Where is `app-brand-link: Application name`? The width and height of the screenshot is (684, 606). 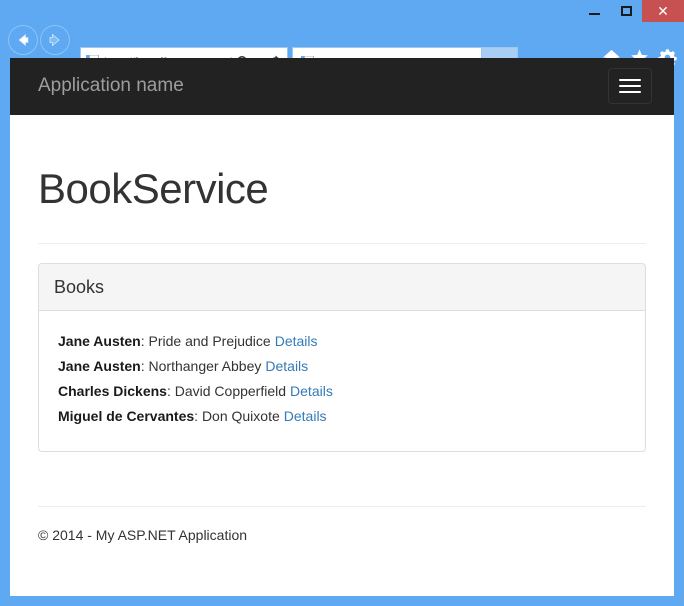
app-brand-link: Application name is located at coordinates (111, 86).